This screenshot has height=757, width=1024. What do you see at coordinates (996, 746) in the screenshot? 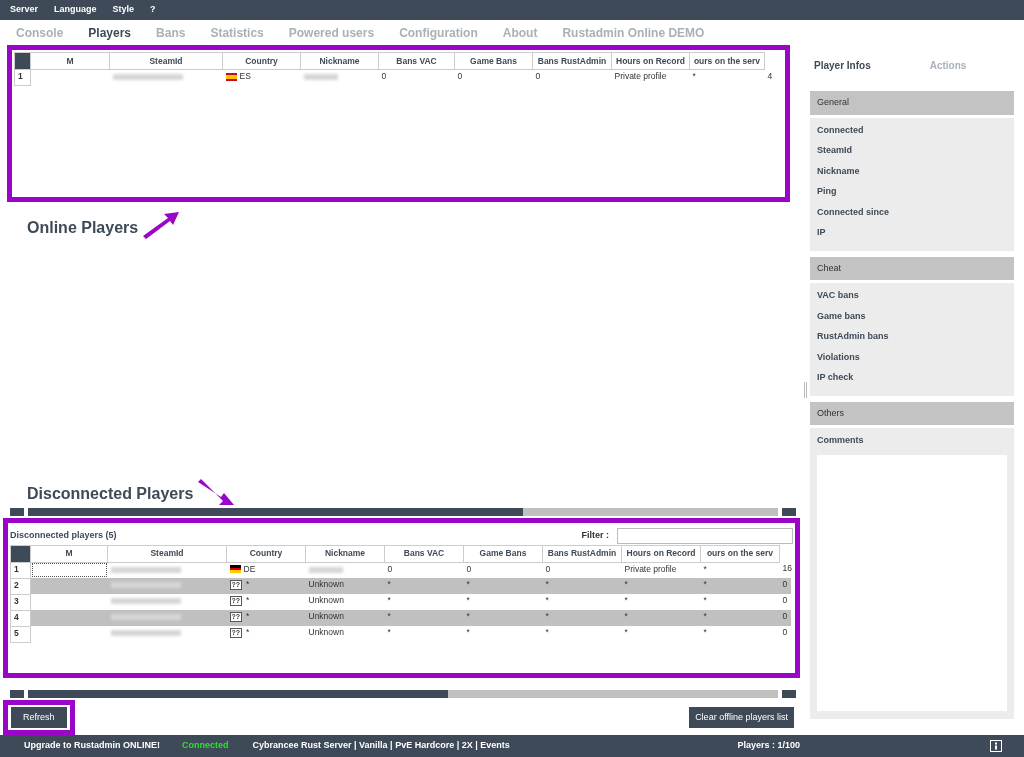
I see `info-icon` at bounding box center [996, 746].